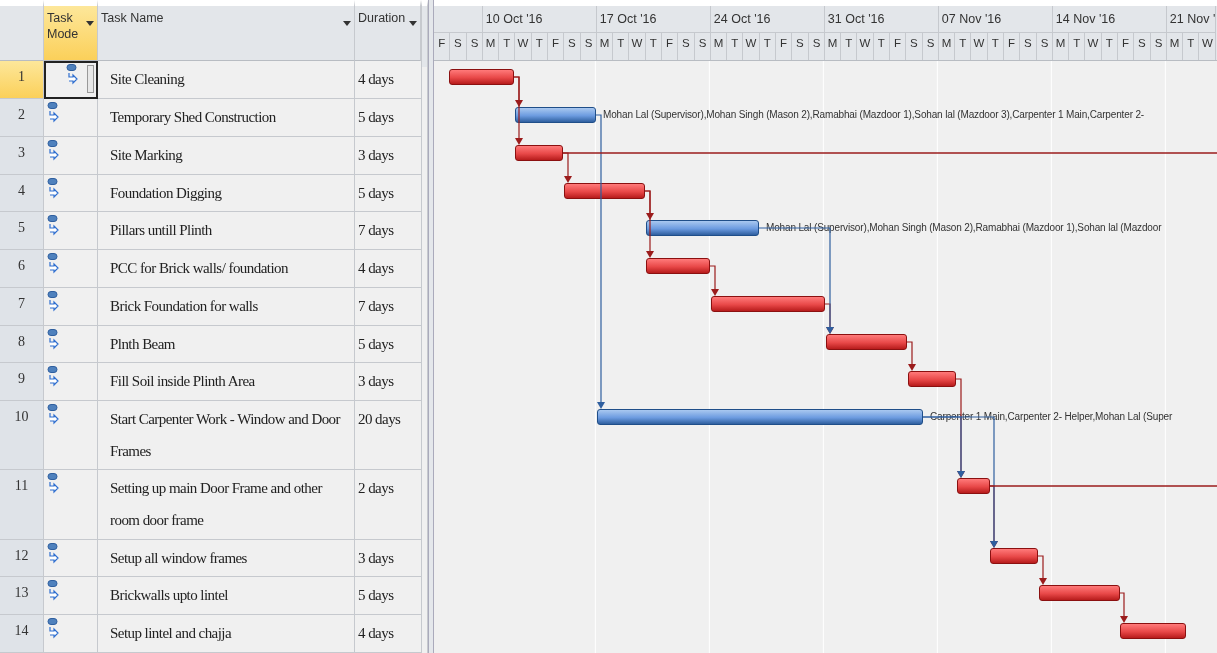 This screenshot has width=1217, height=653. What do you see at coordinates (22, 382) in the screenshot?
I see `row-number: 9` at bounding box center [22, 382].